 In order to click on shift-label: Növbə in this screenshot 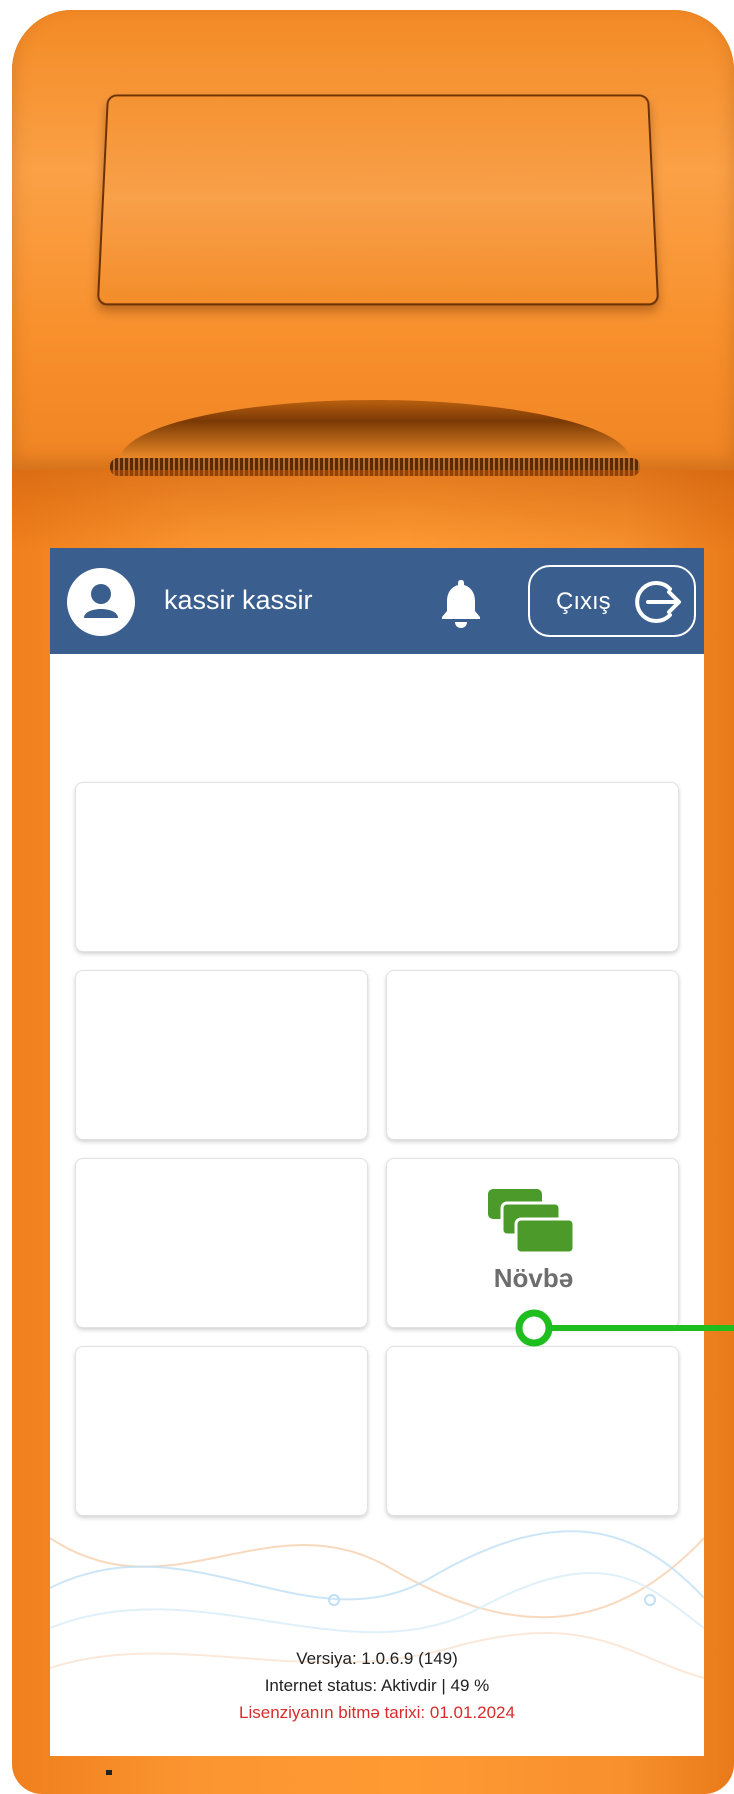, I will do `click(533, 1278)`.